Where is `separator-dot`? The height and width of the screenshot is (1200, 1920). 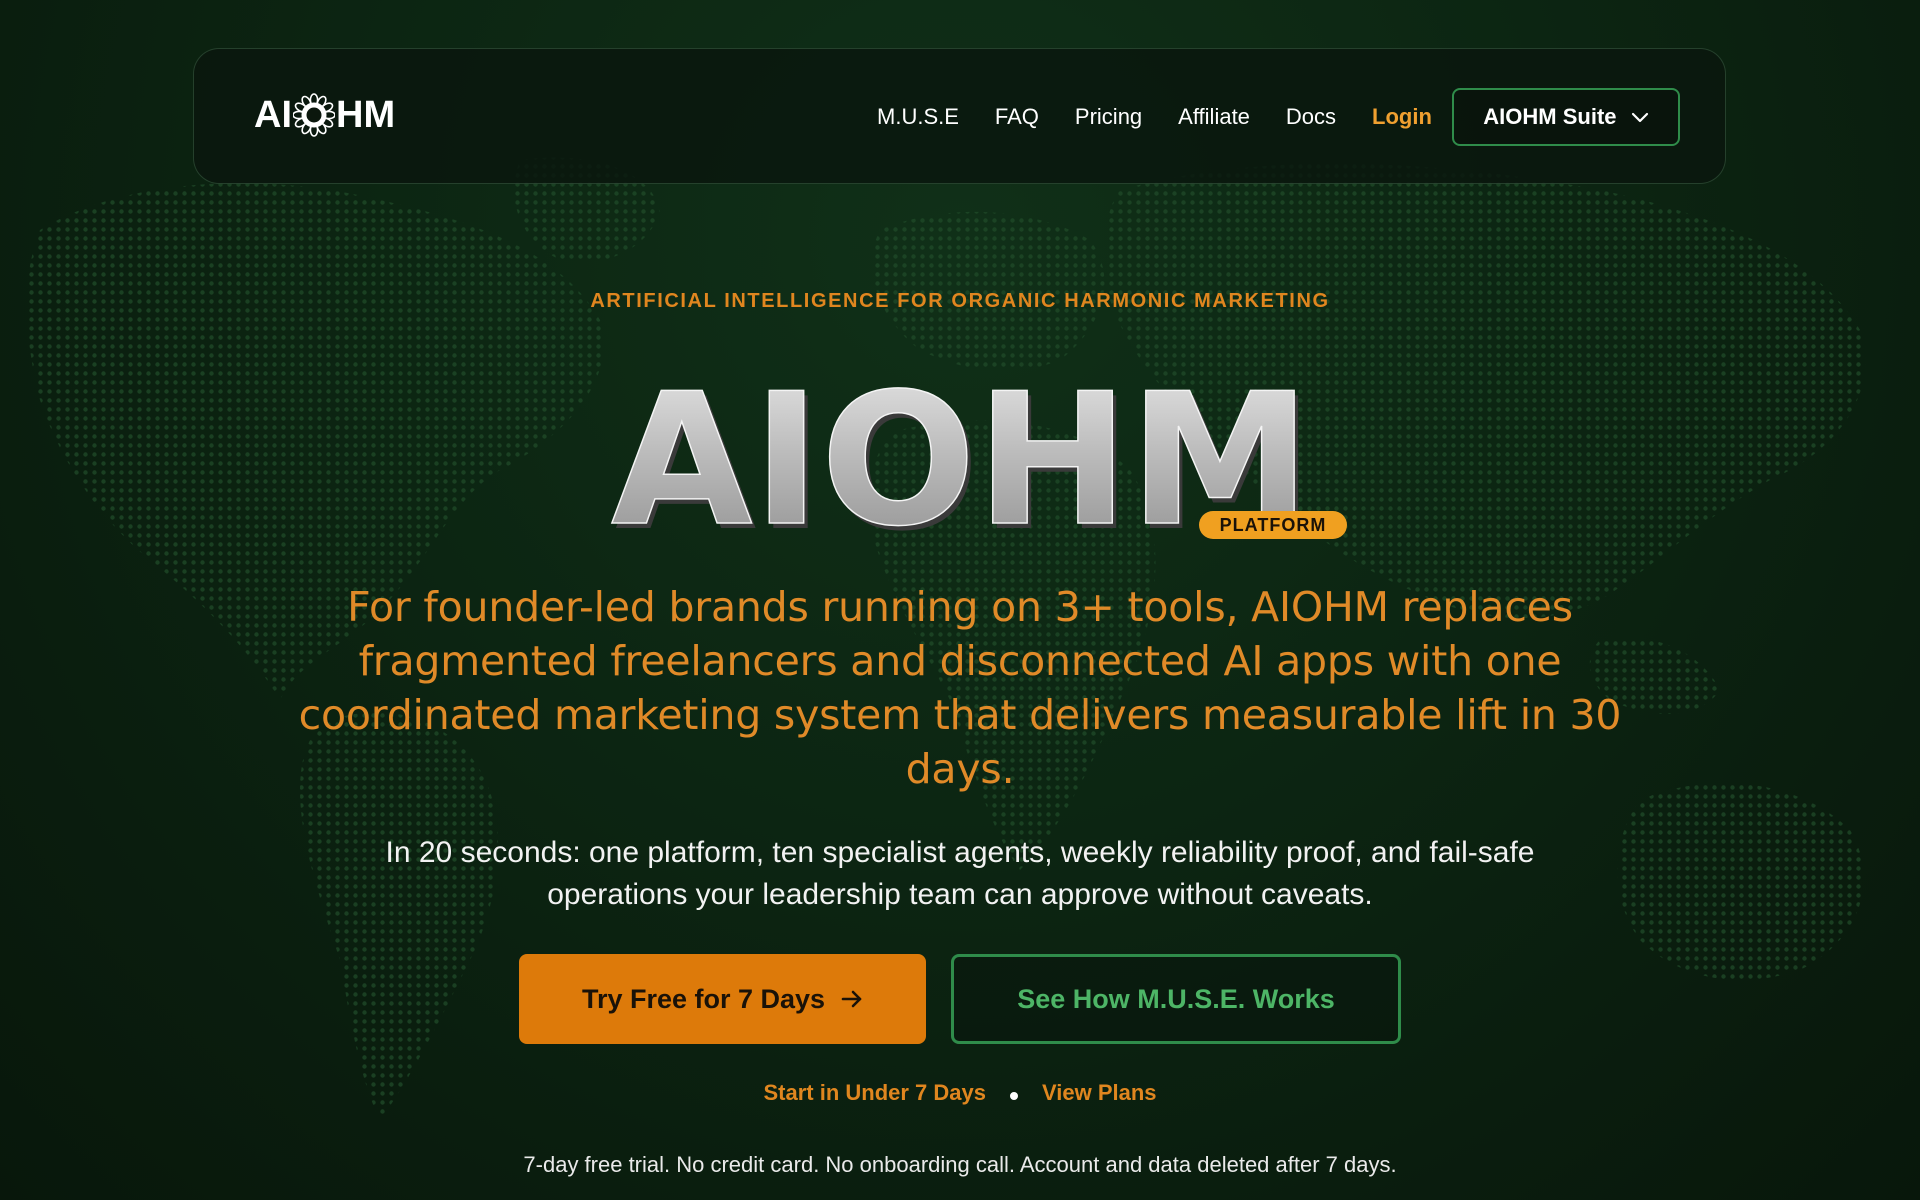 separator-dot is located at coordinates (1013, 1096).